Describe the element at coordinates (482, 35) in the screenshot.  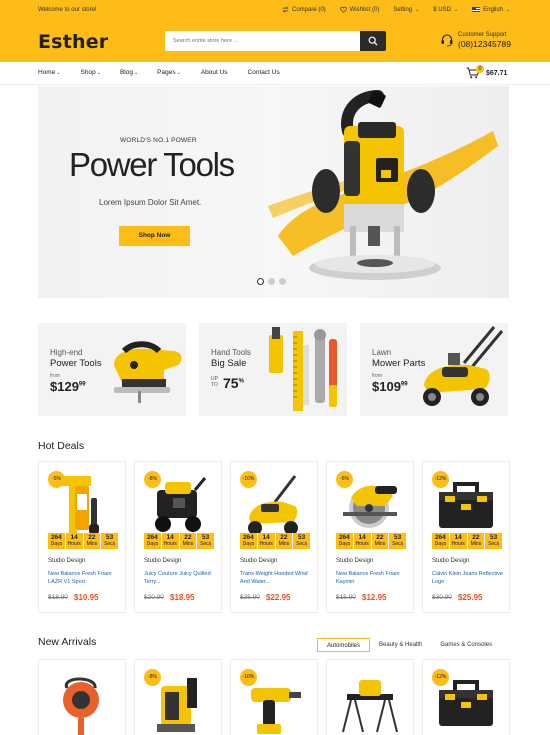
I see `support-label: Customer Support` at that location.